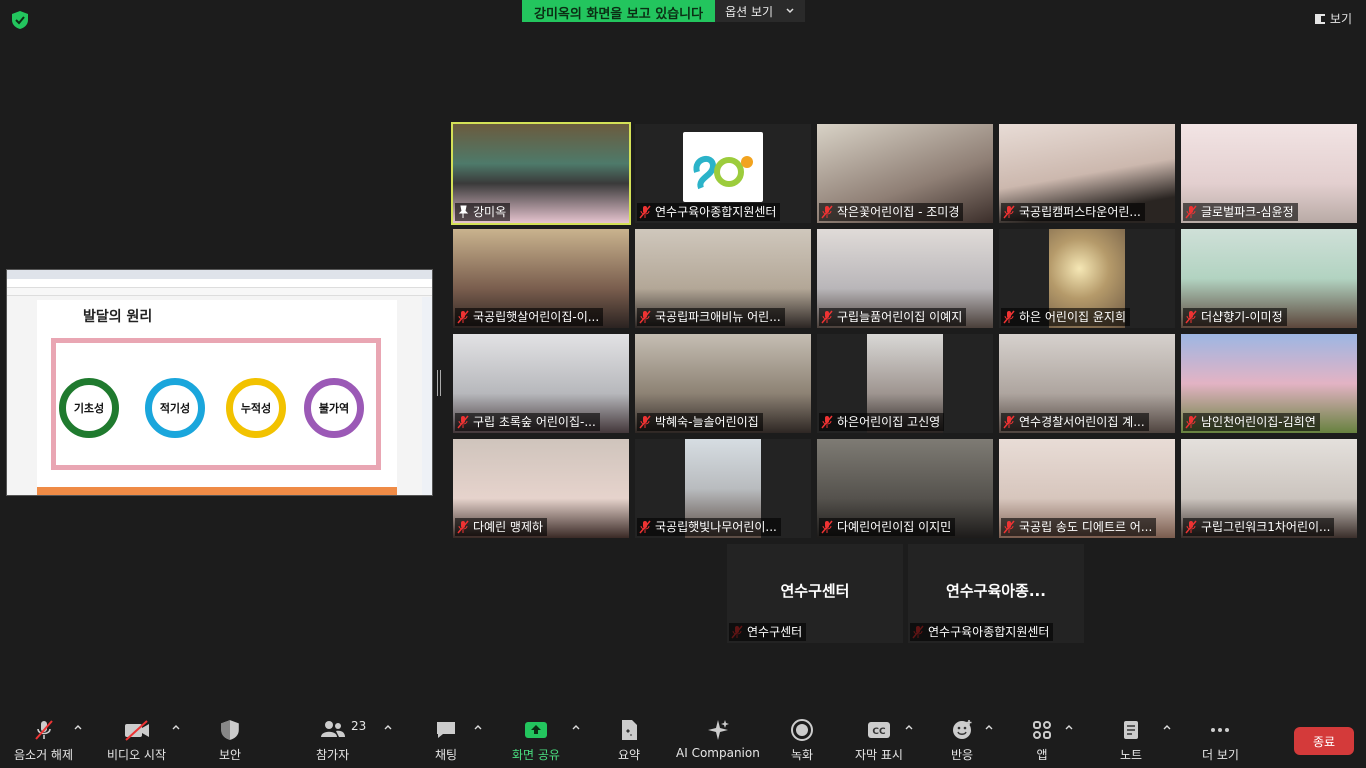  I want to click on participant-tile: 연수구육아종합지원센터, so click(723, 173).